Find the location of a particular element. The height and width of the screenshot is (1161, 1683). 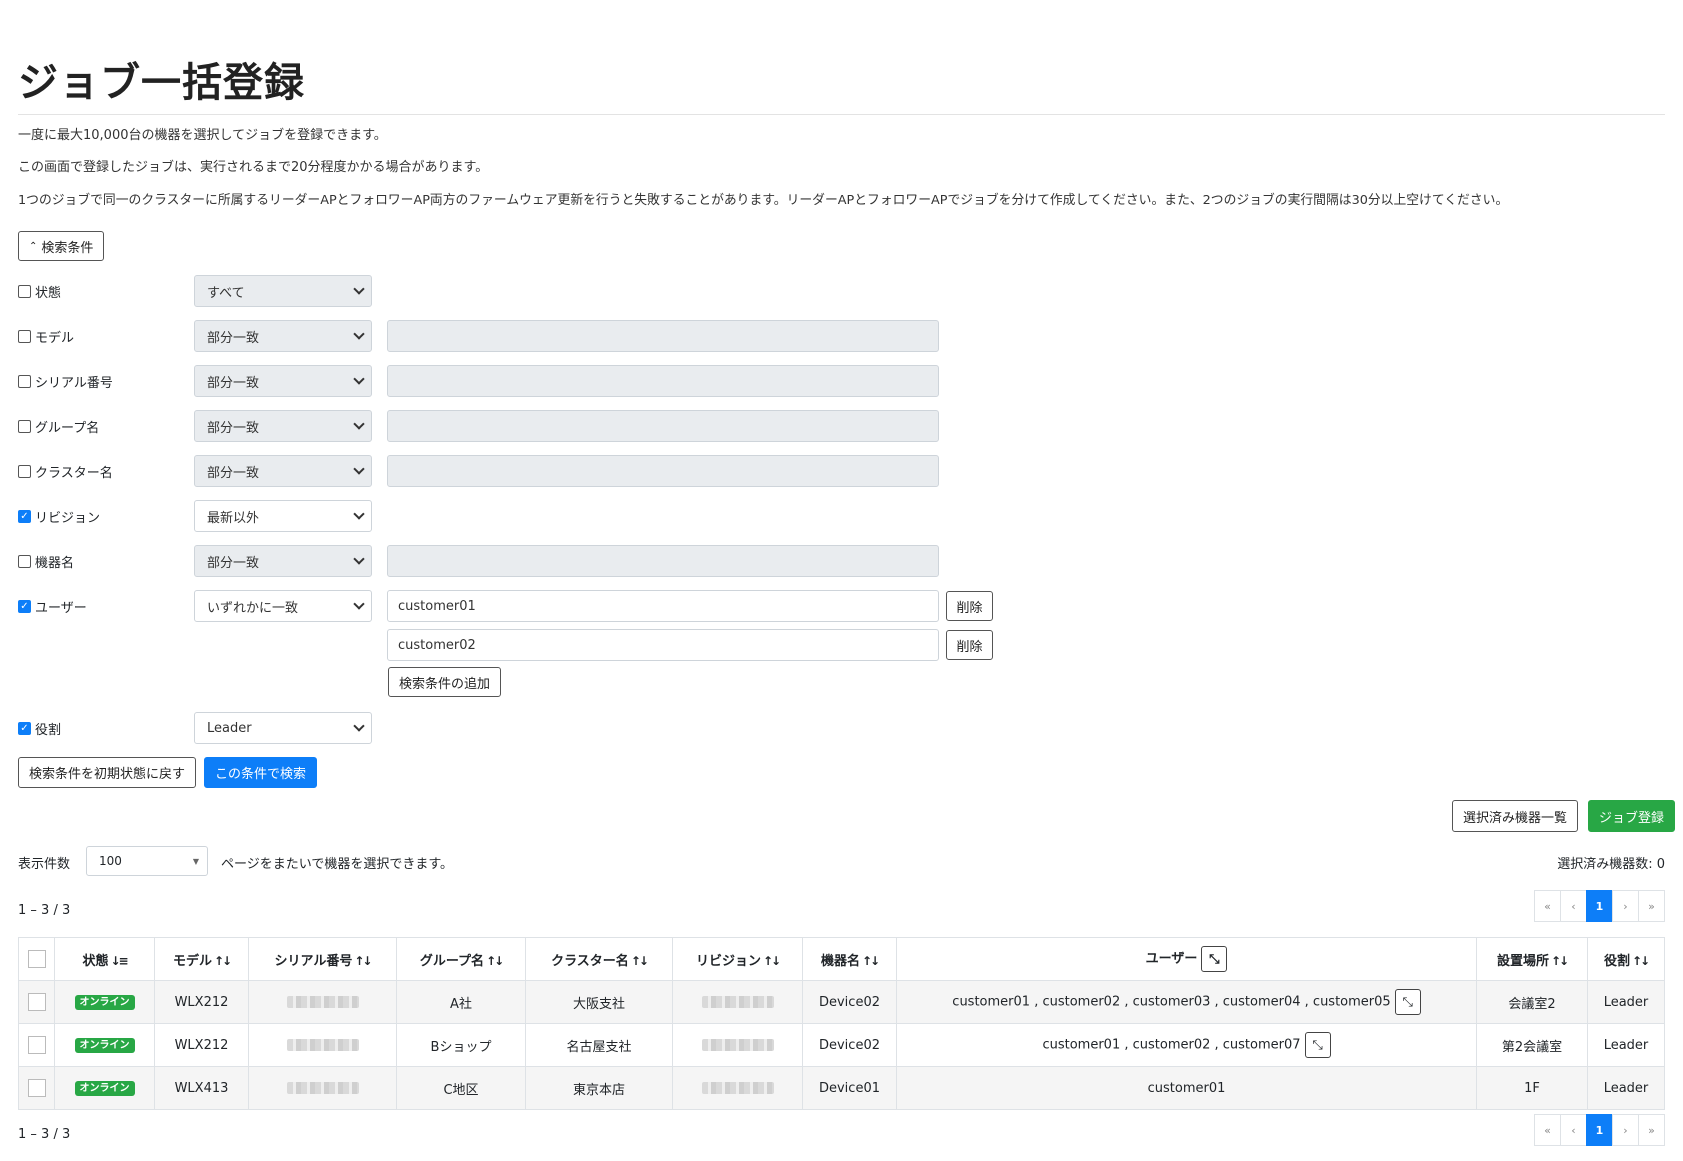

header-location: 設置場所 ↑↓ is located at coordinates (1532, 959).